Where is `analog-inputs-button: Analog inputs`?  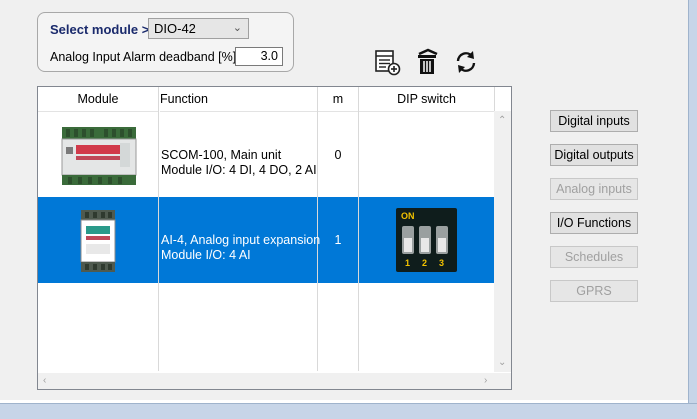 analog-inputs-button: Analog inputs is located at coordinates (594, 189).